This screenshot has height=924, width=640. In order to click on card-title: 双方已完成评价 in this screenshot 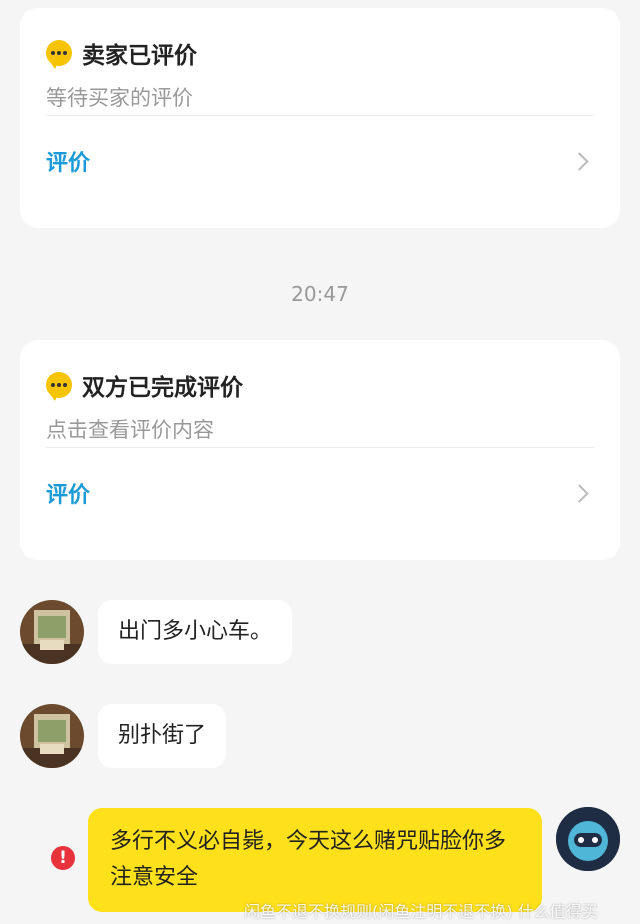, I will do `click(162, 388)`.